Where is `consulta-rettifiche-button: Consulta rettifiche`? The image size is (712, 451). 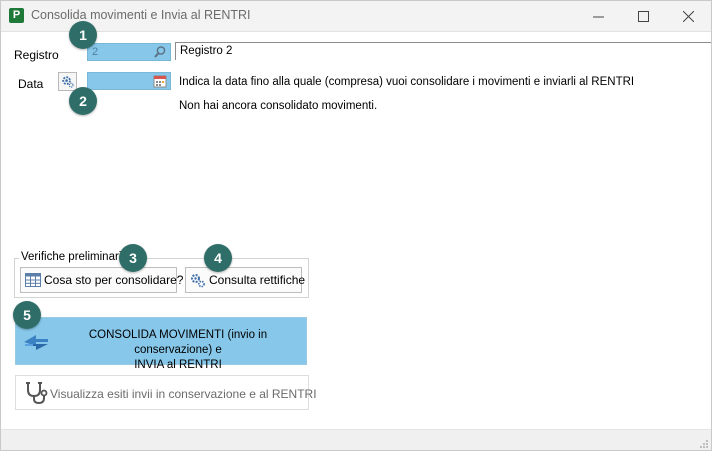 consulta-rettifiche-button: Consulta rettifiche is located at coordinates (245, 280).